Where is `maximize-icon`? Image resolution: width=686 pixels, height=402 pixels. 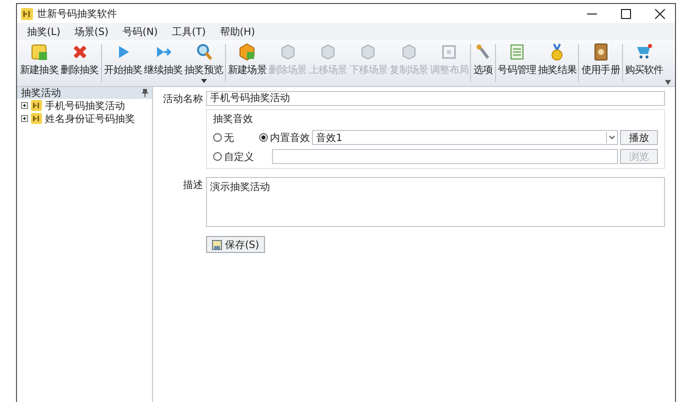 maximize-icon is located at coordinates (626, 13).